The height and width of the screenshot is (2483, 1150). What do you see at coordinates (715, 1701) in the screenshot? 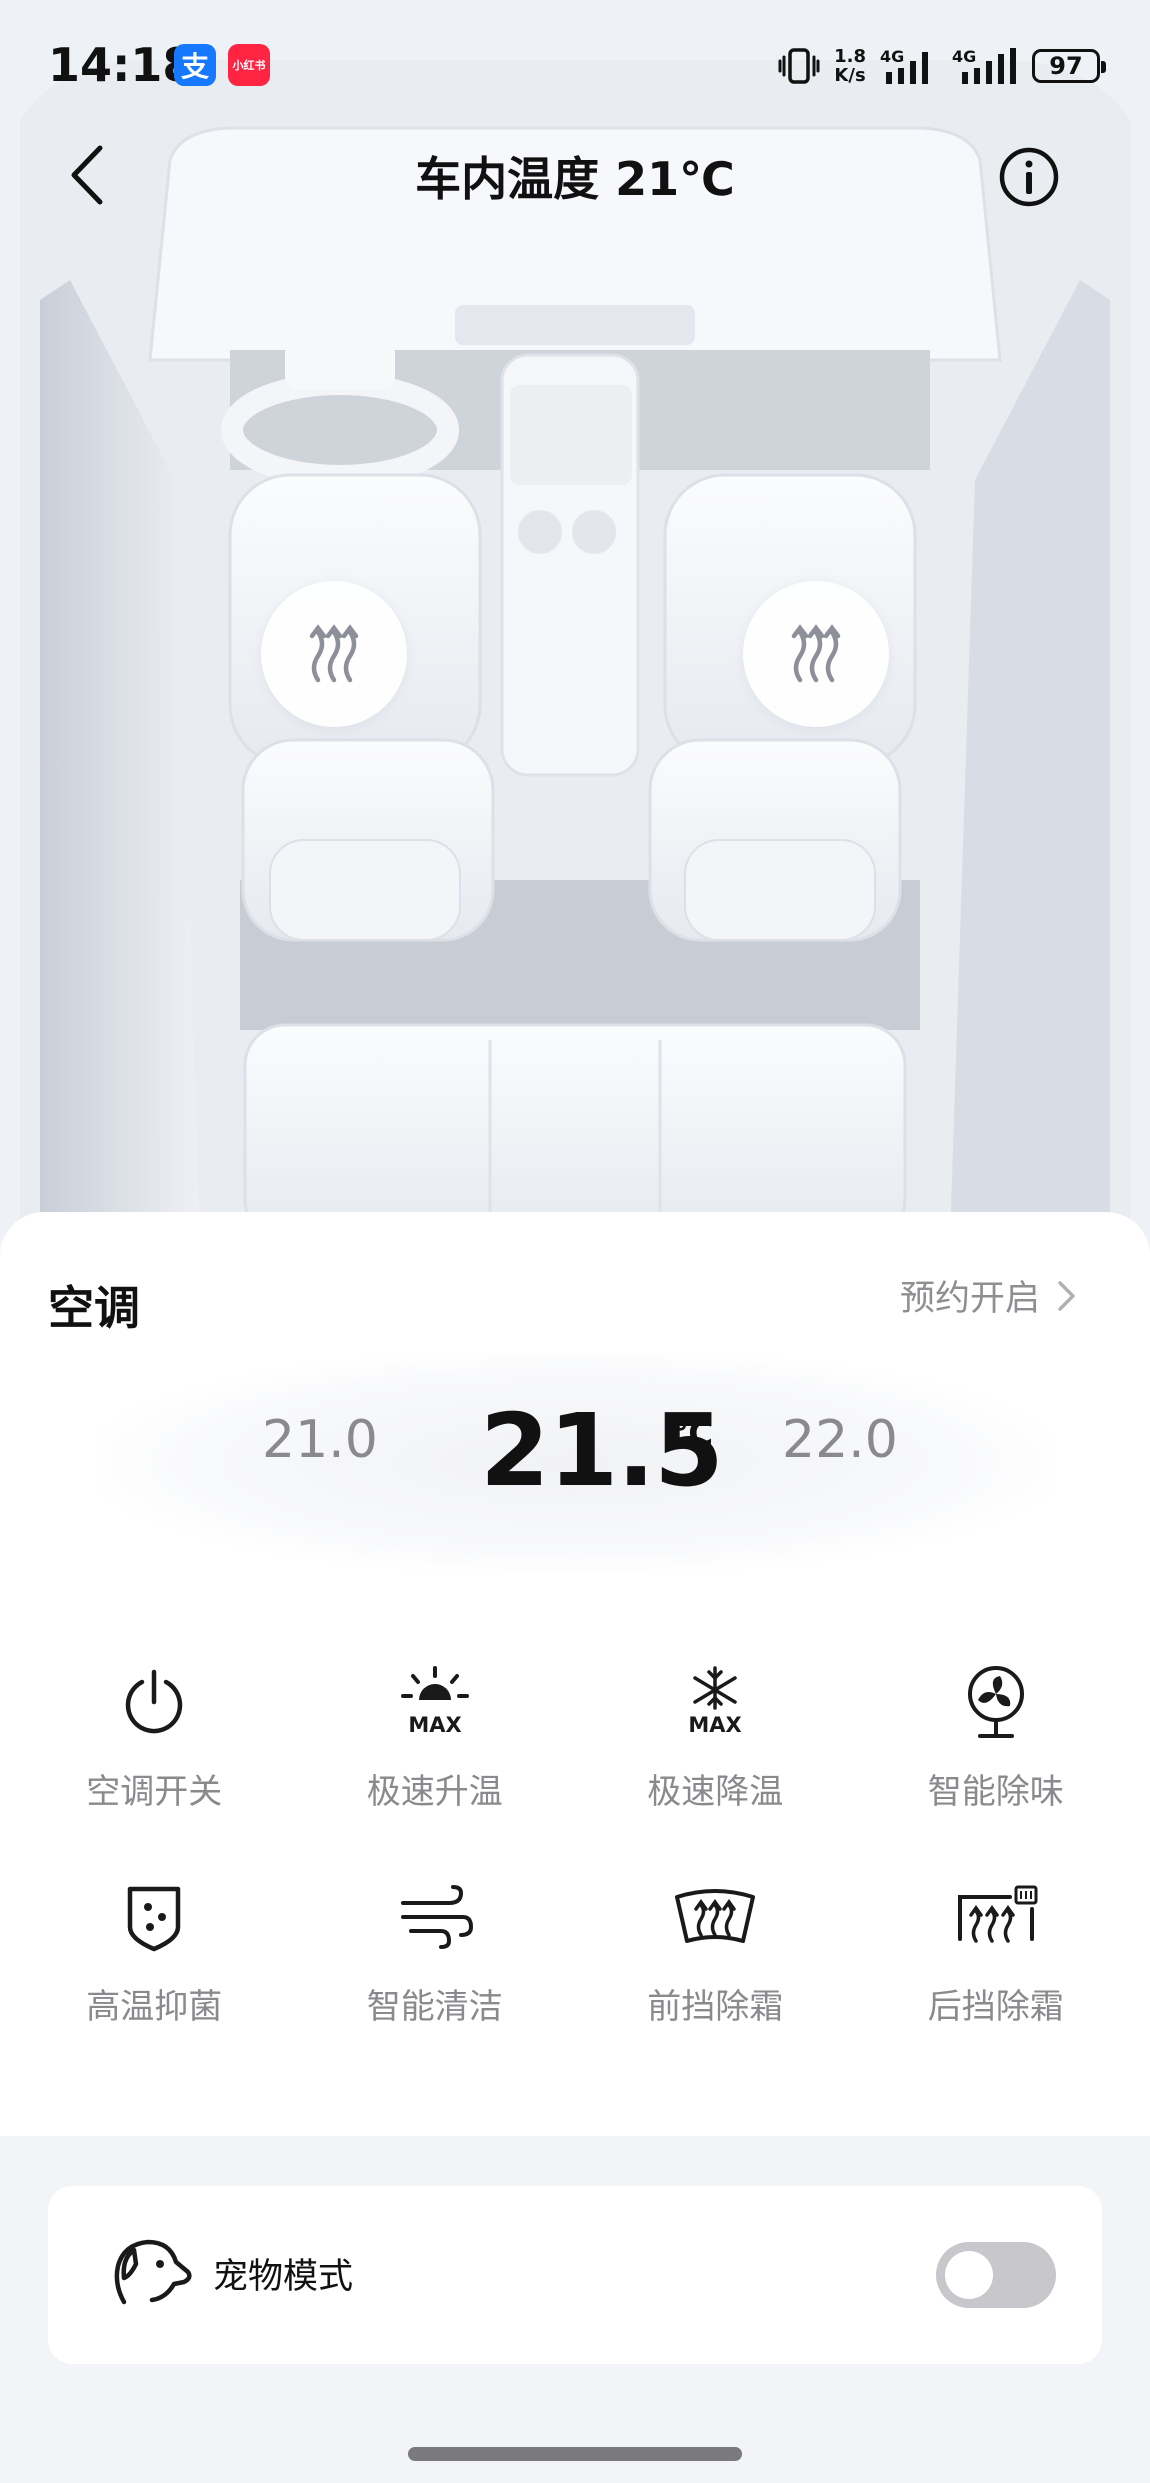
I see `snowflake-max-icon: MAX` at bounding box center [715, 1701].